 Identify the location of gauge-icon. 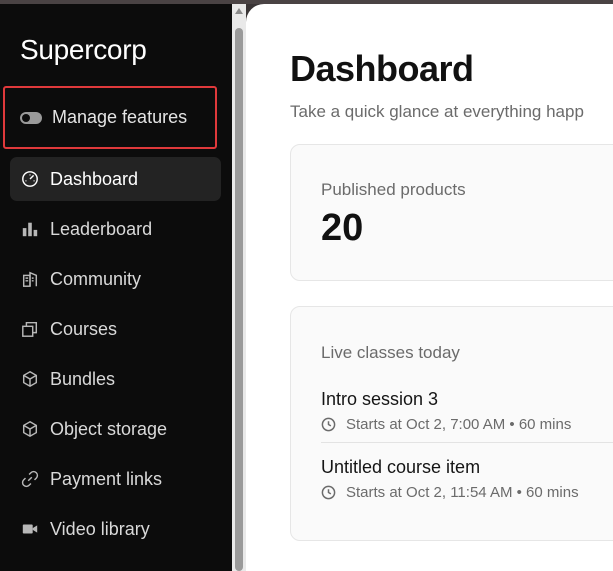
(30, 179).